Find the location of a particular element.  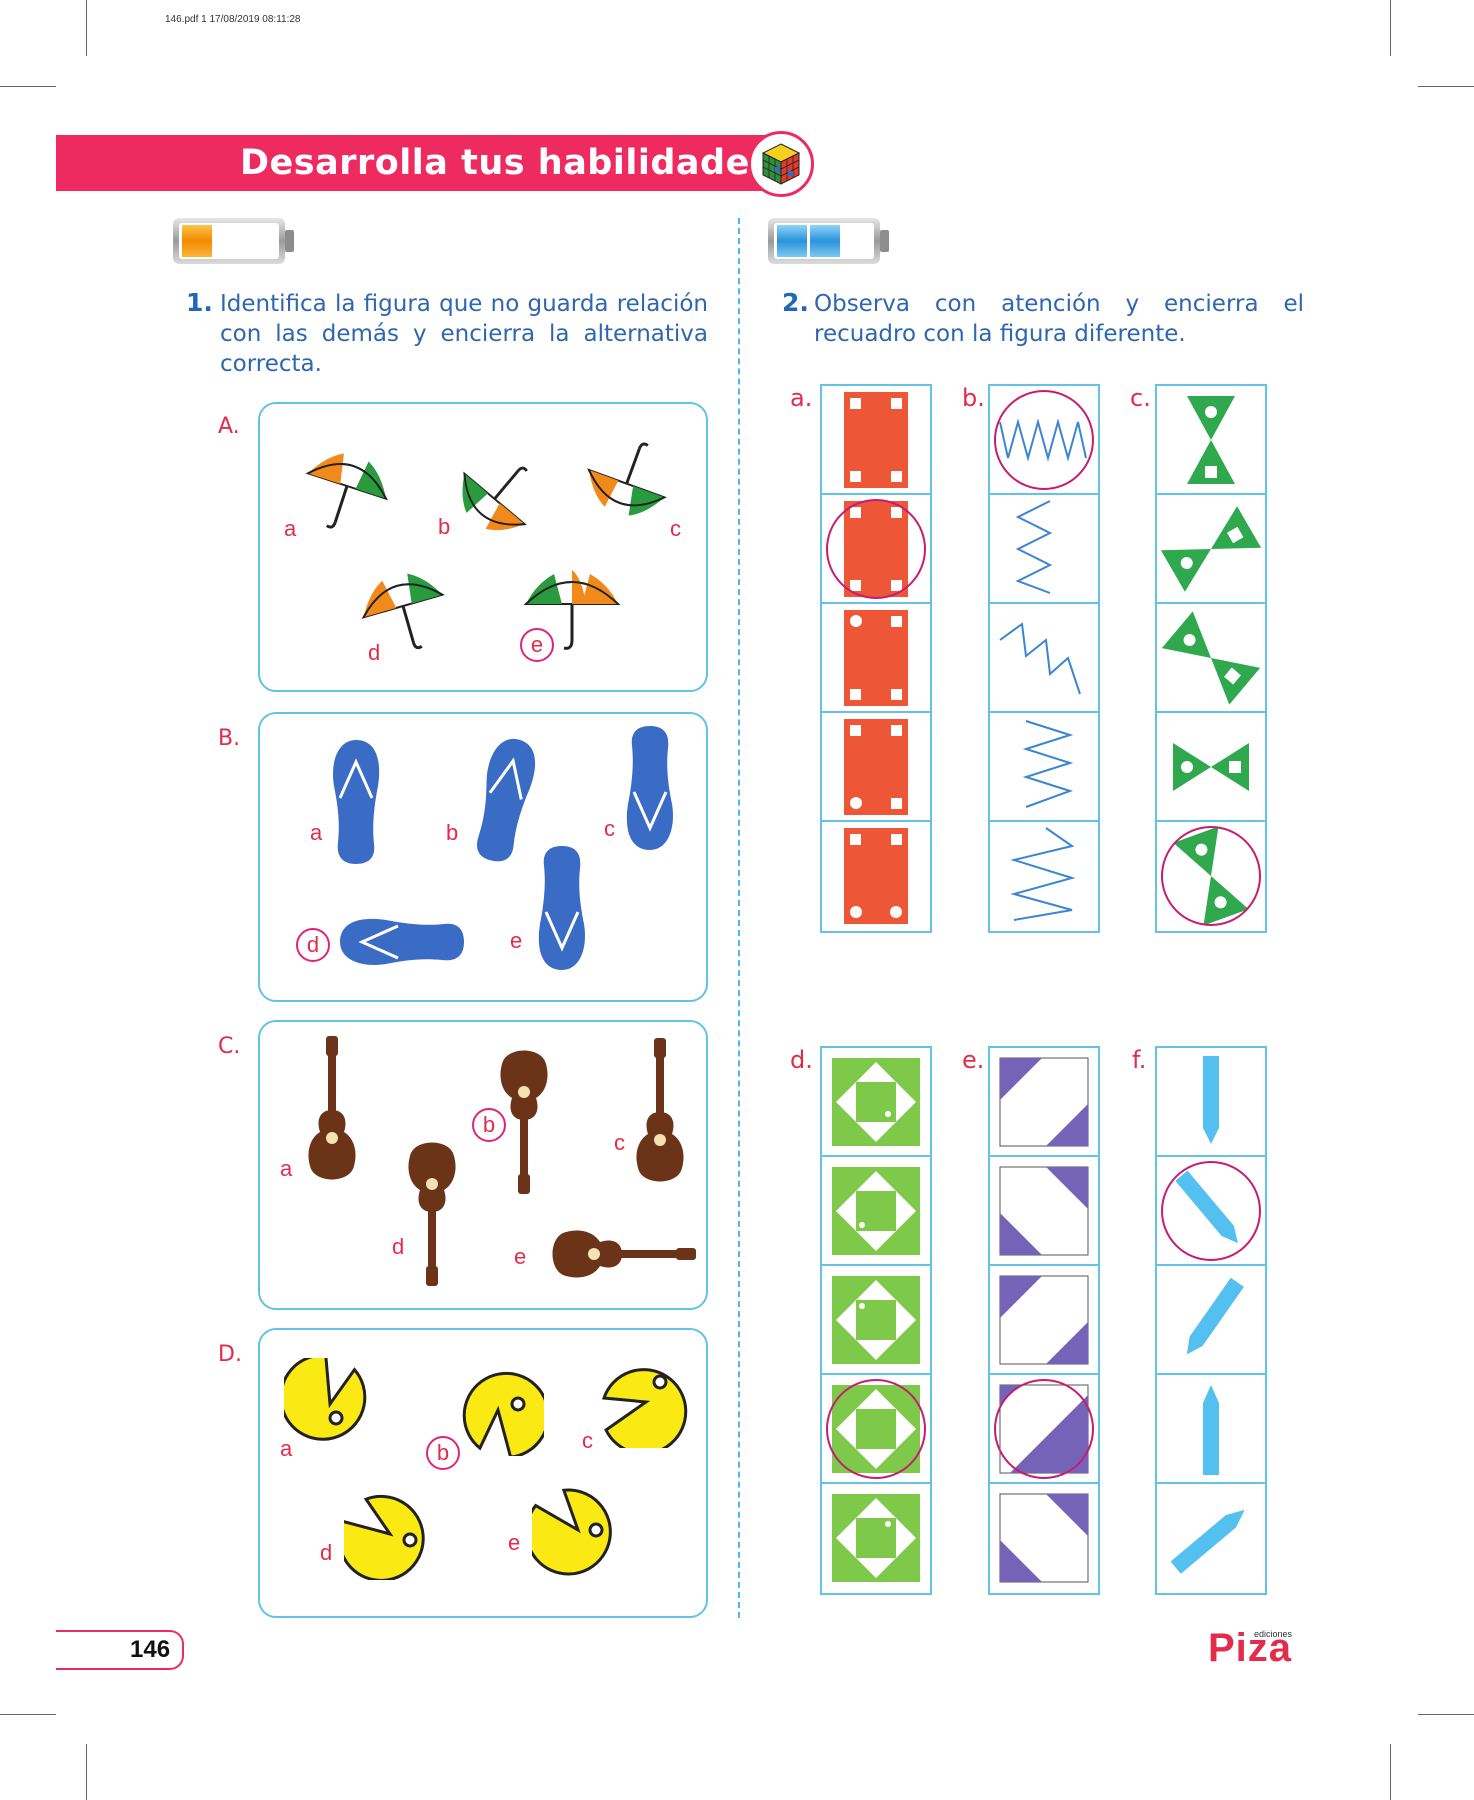

figure-column-b is located at coordinates (1044, 658).